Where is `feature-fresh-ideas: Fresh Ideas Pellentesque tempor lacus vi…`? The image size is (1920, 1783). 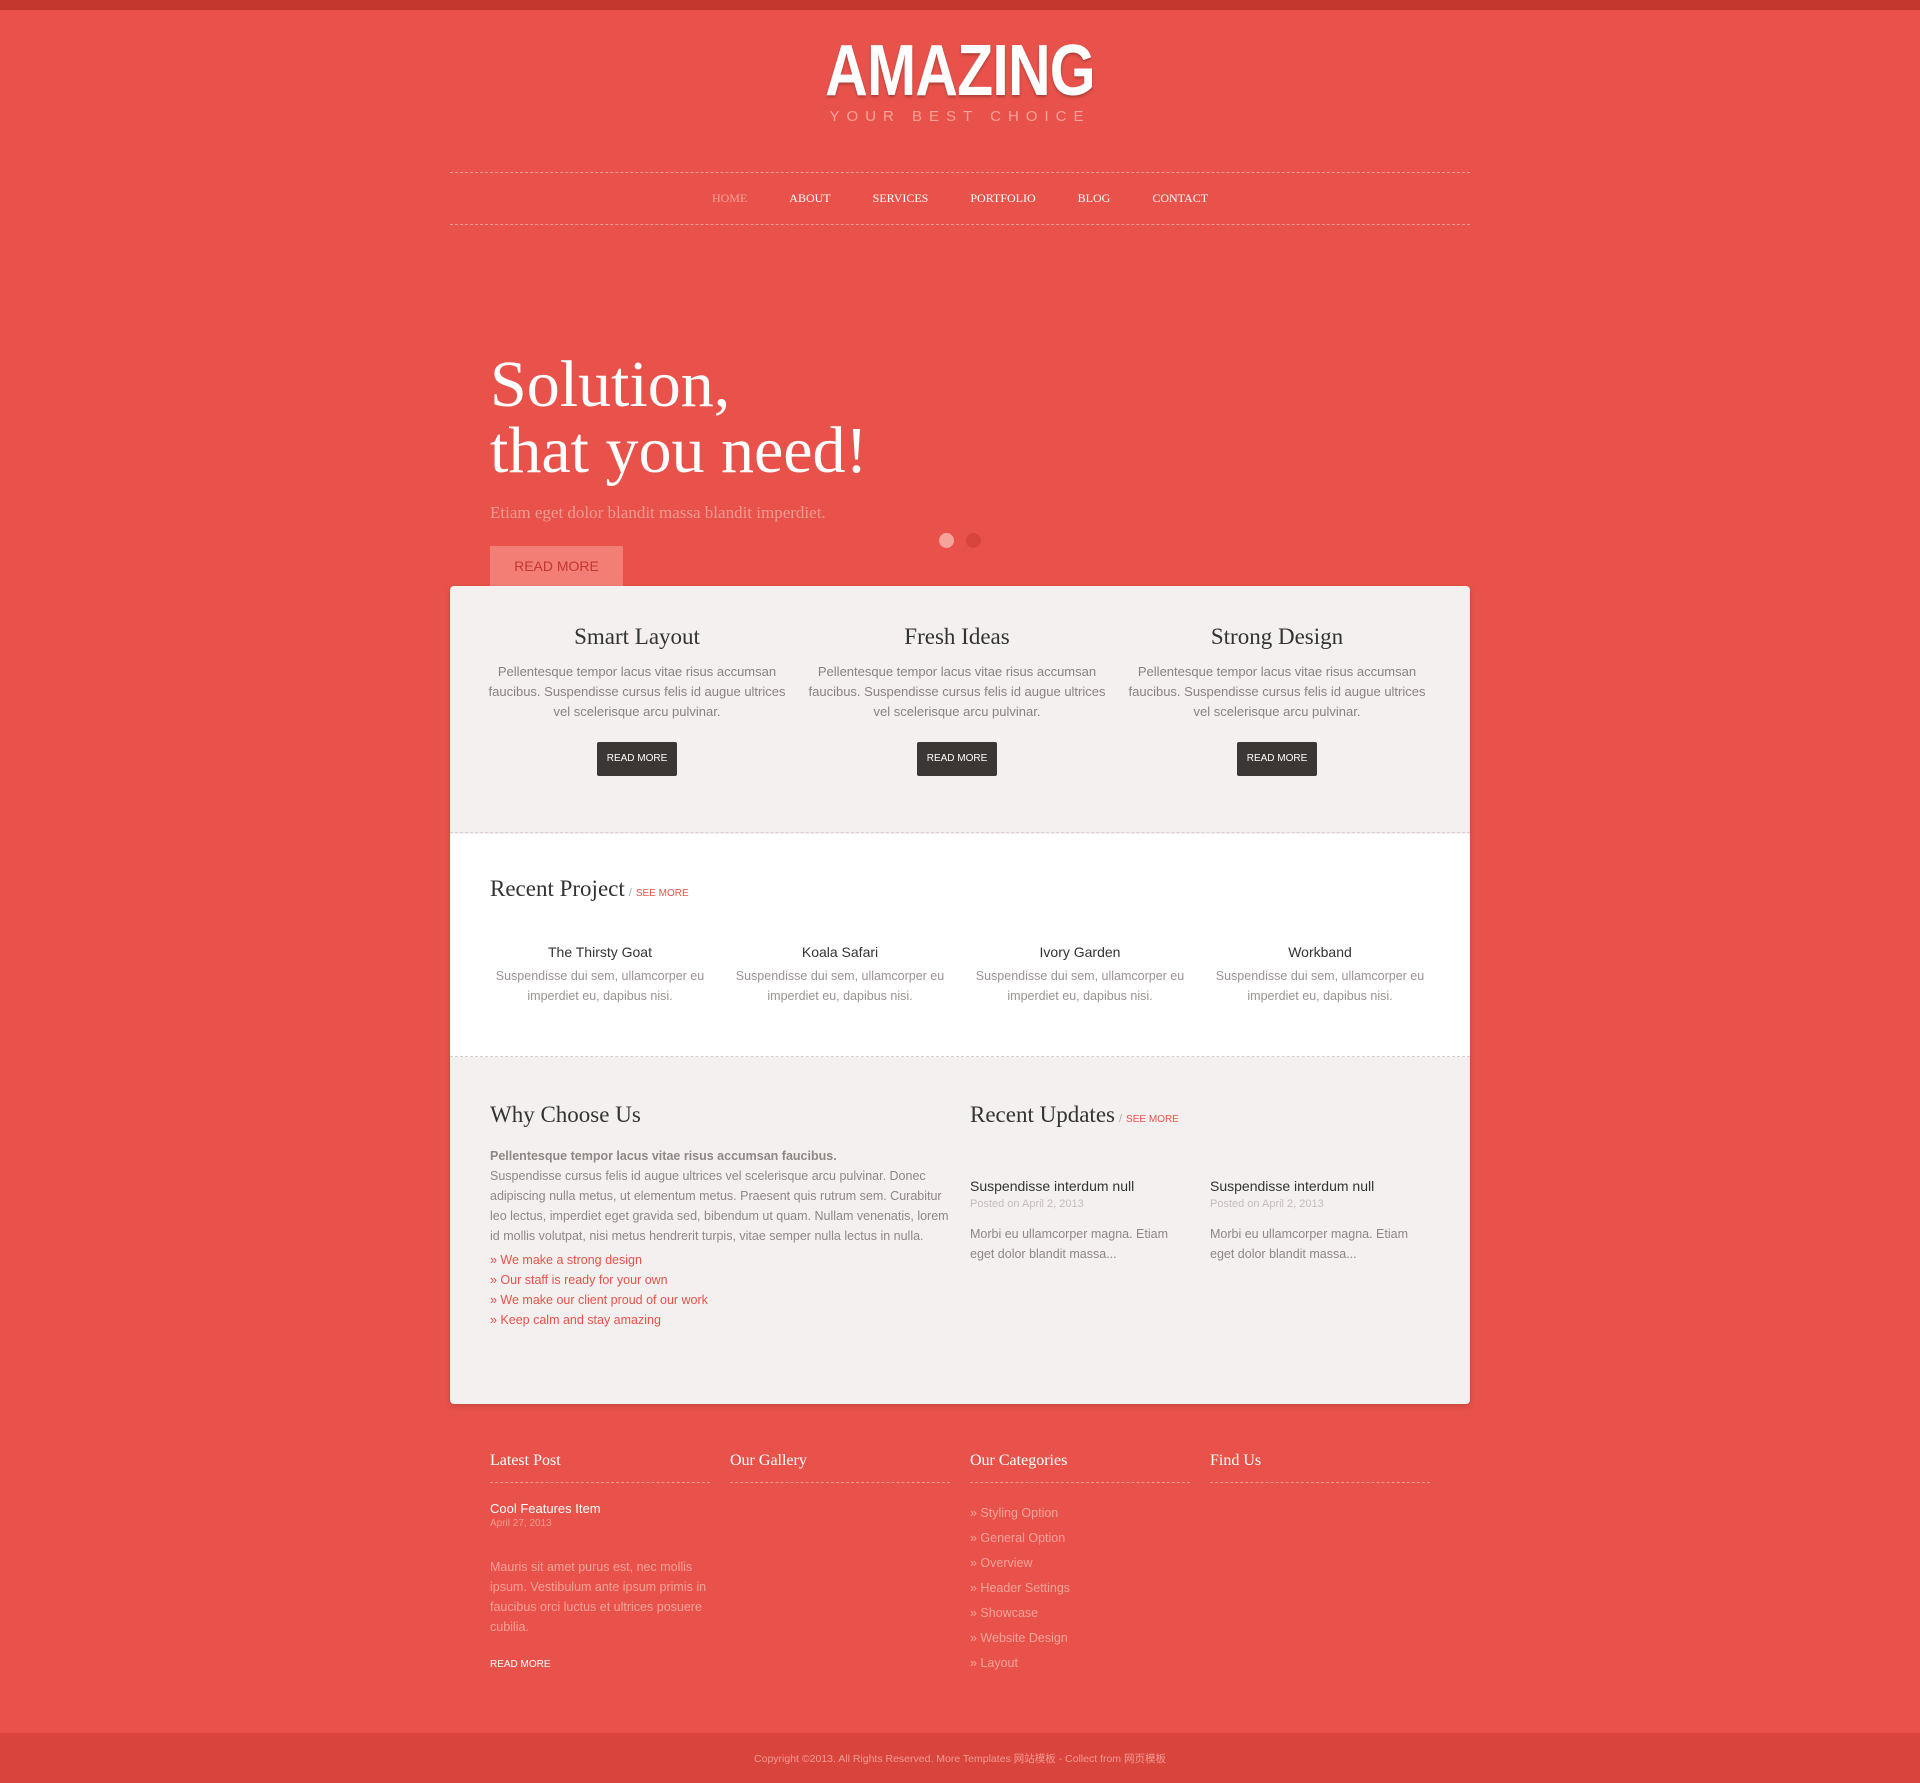 feature-fresh-ideas: Fresh Ideas Pellentesque tempor lacus vi… is located at coordinates (957, 700).